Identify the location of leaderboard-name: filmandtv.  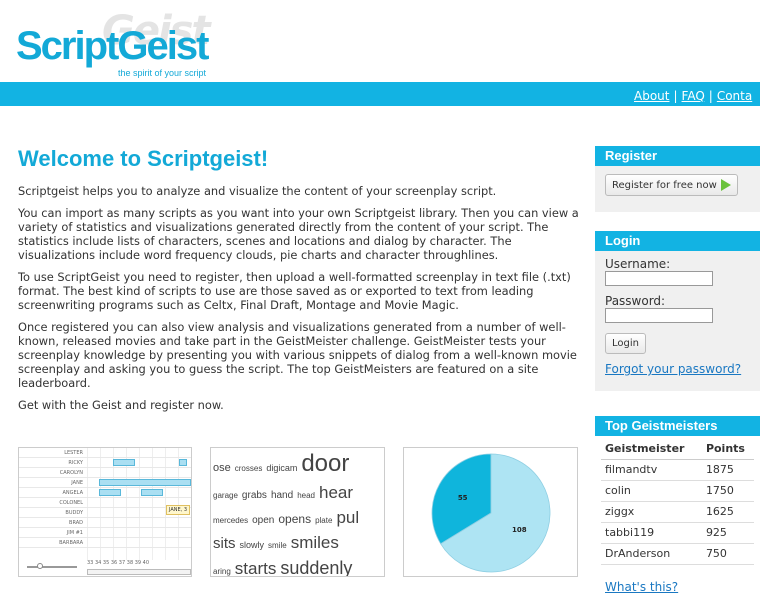
(651, 470).